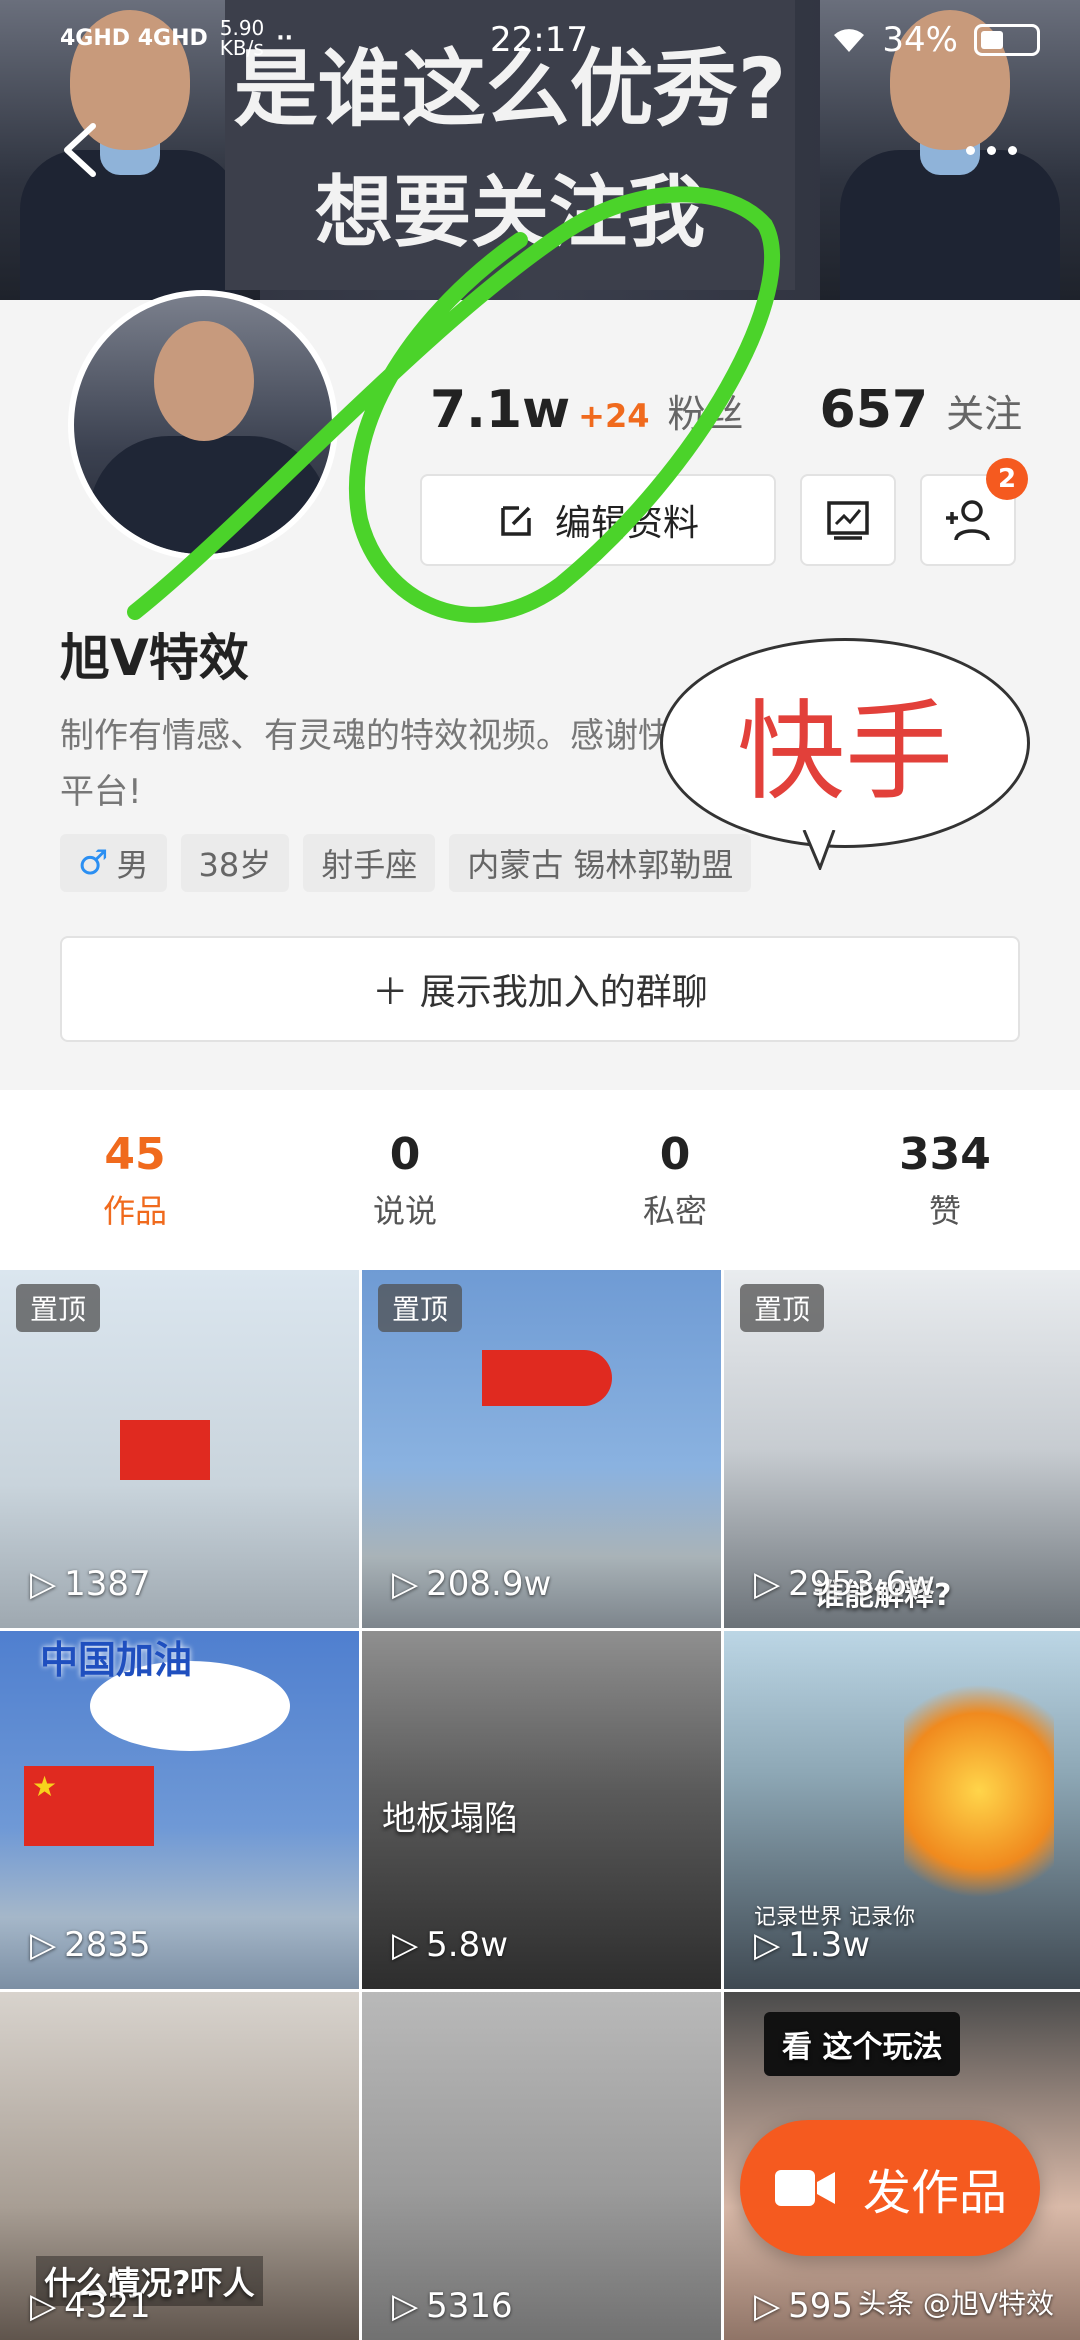 The width and height of the screenshot is (1080, 2340). I want to click on status-time: 22:17, so click(539, 40).